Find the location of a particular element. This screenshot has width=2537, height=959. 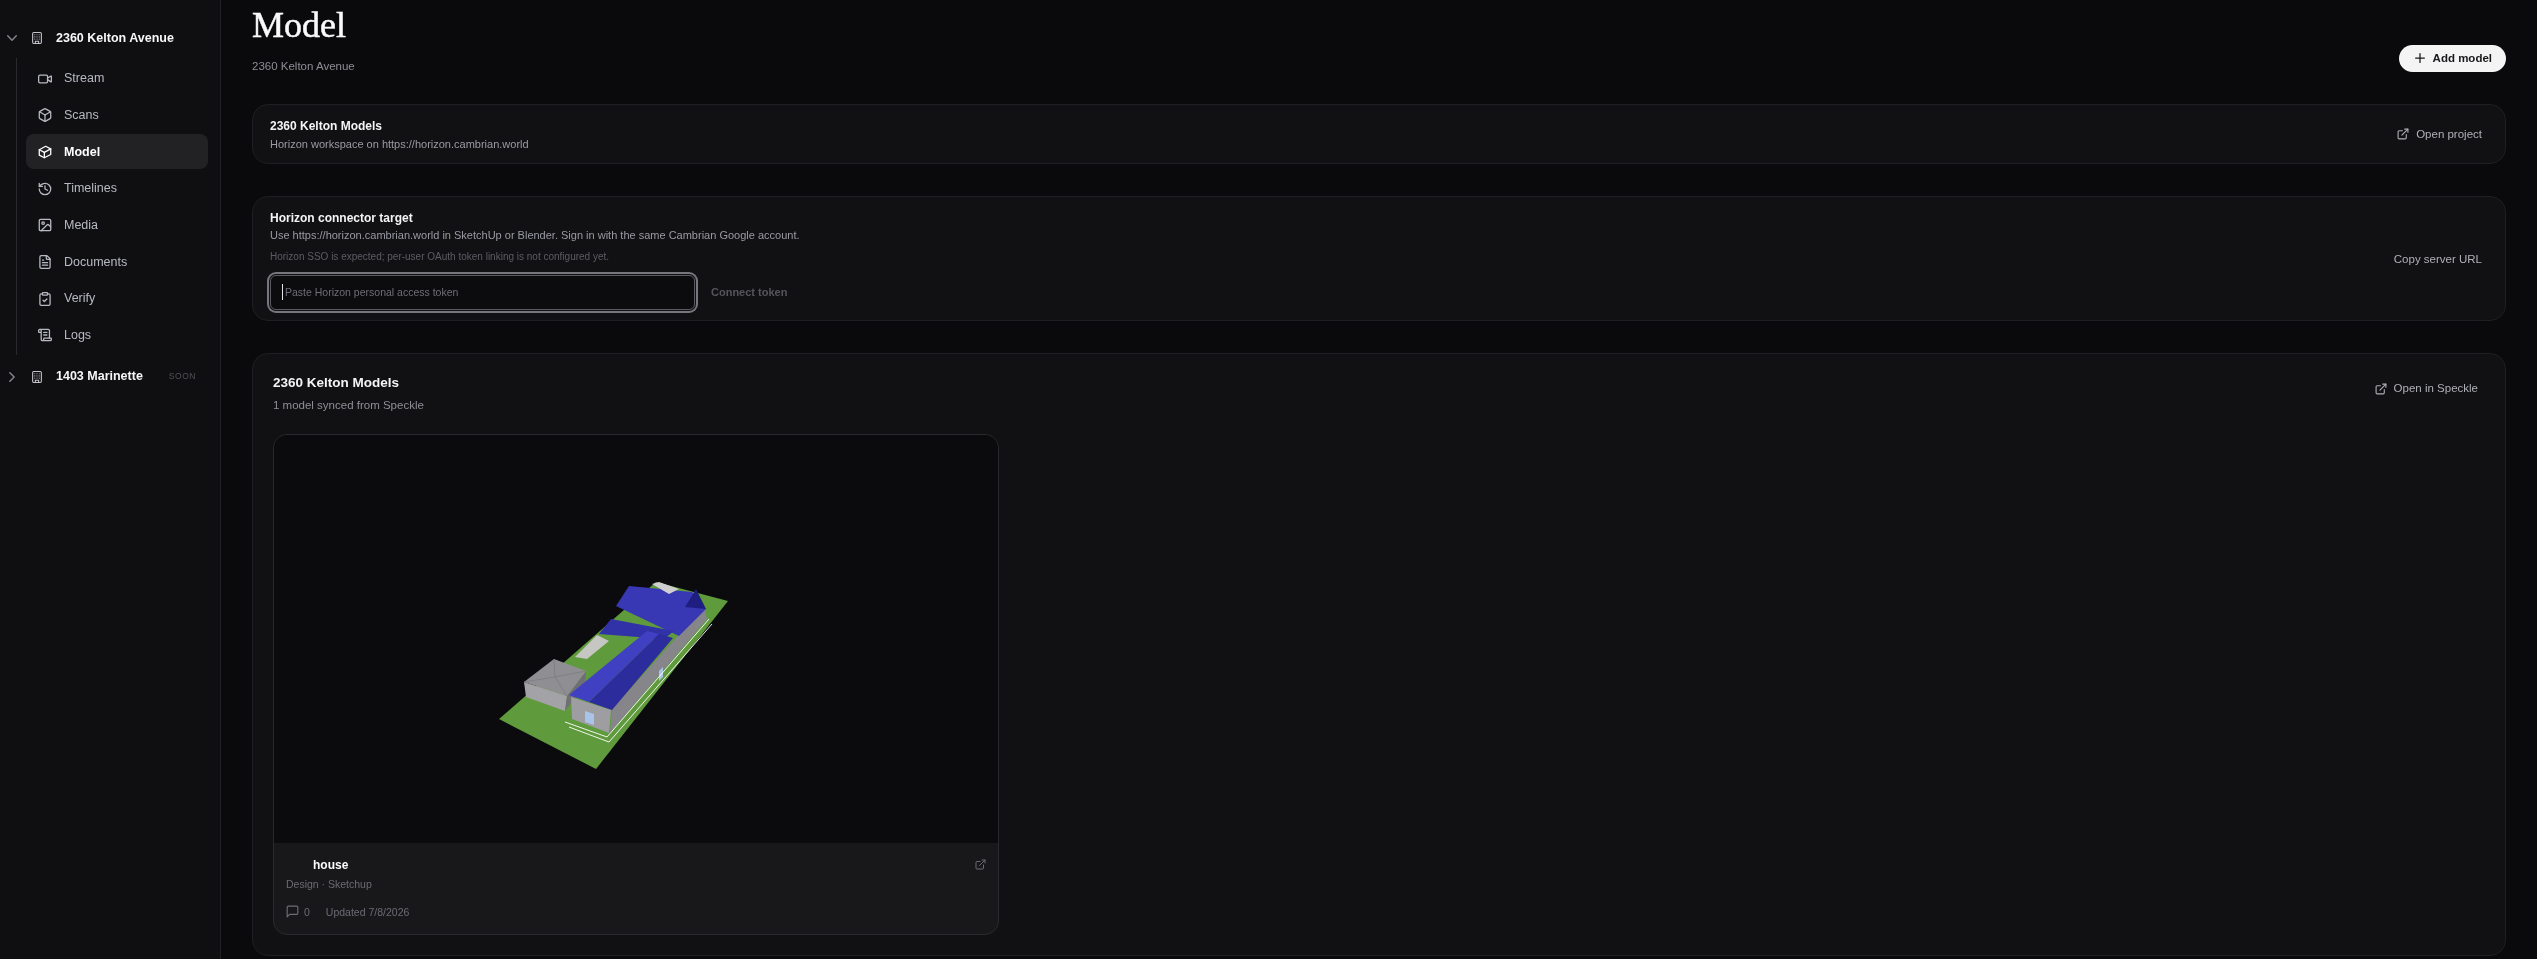

section-title: 2360 Kelton Models is located at coordinates (337, 383).